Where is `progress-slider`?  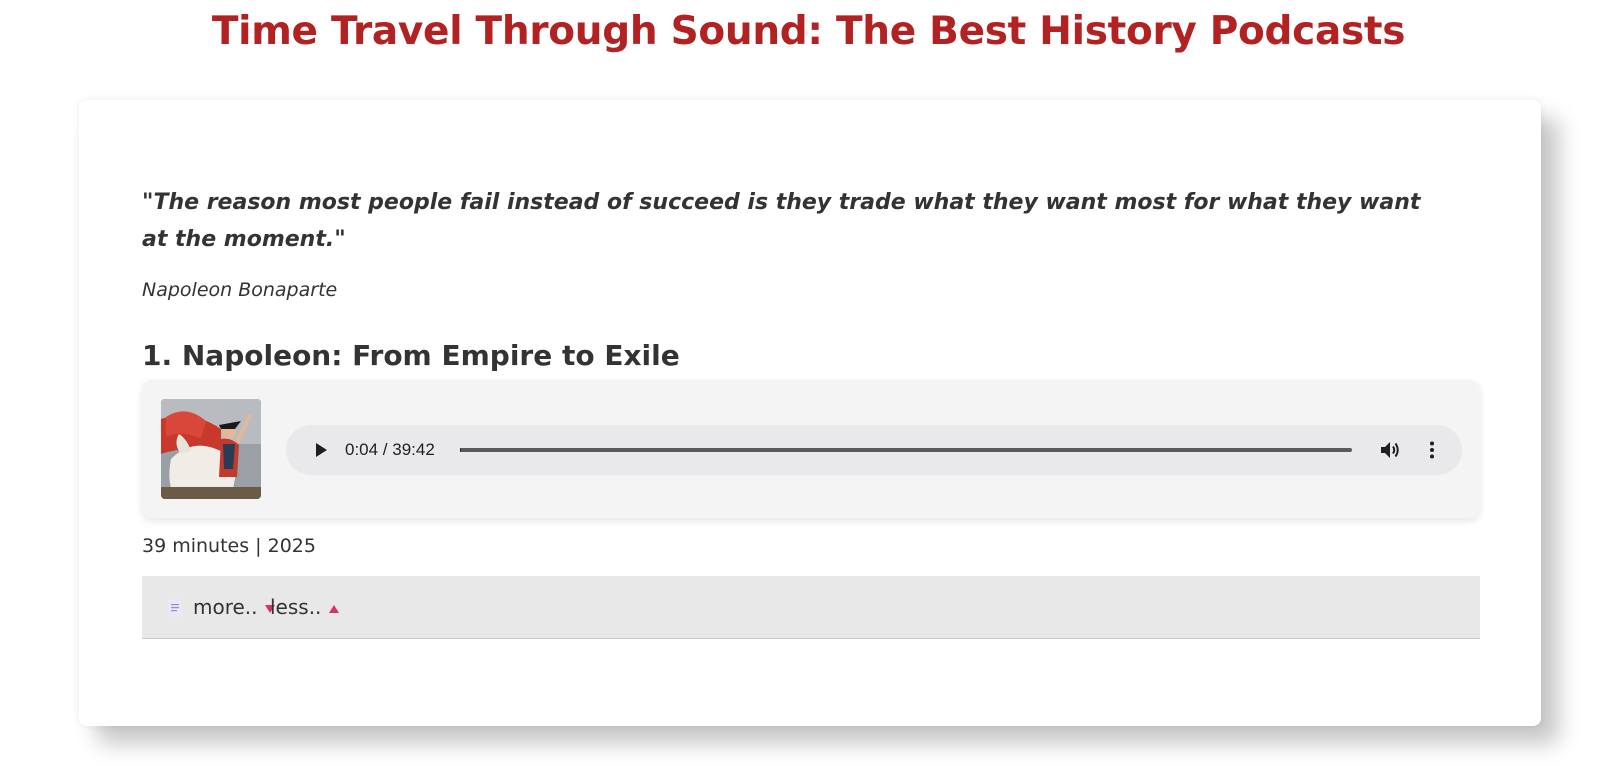 progress-slider is located at coordinates (906, 450).